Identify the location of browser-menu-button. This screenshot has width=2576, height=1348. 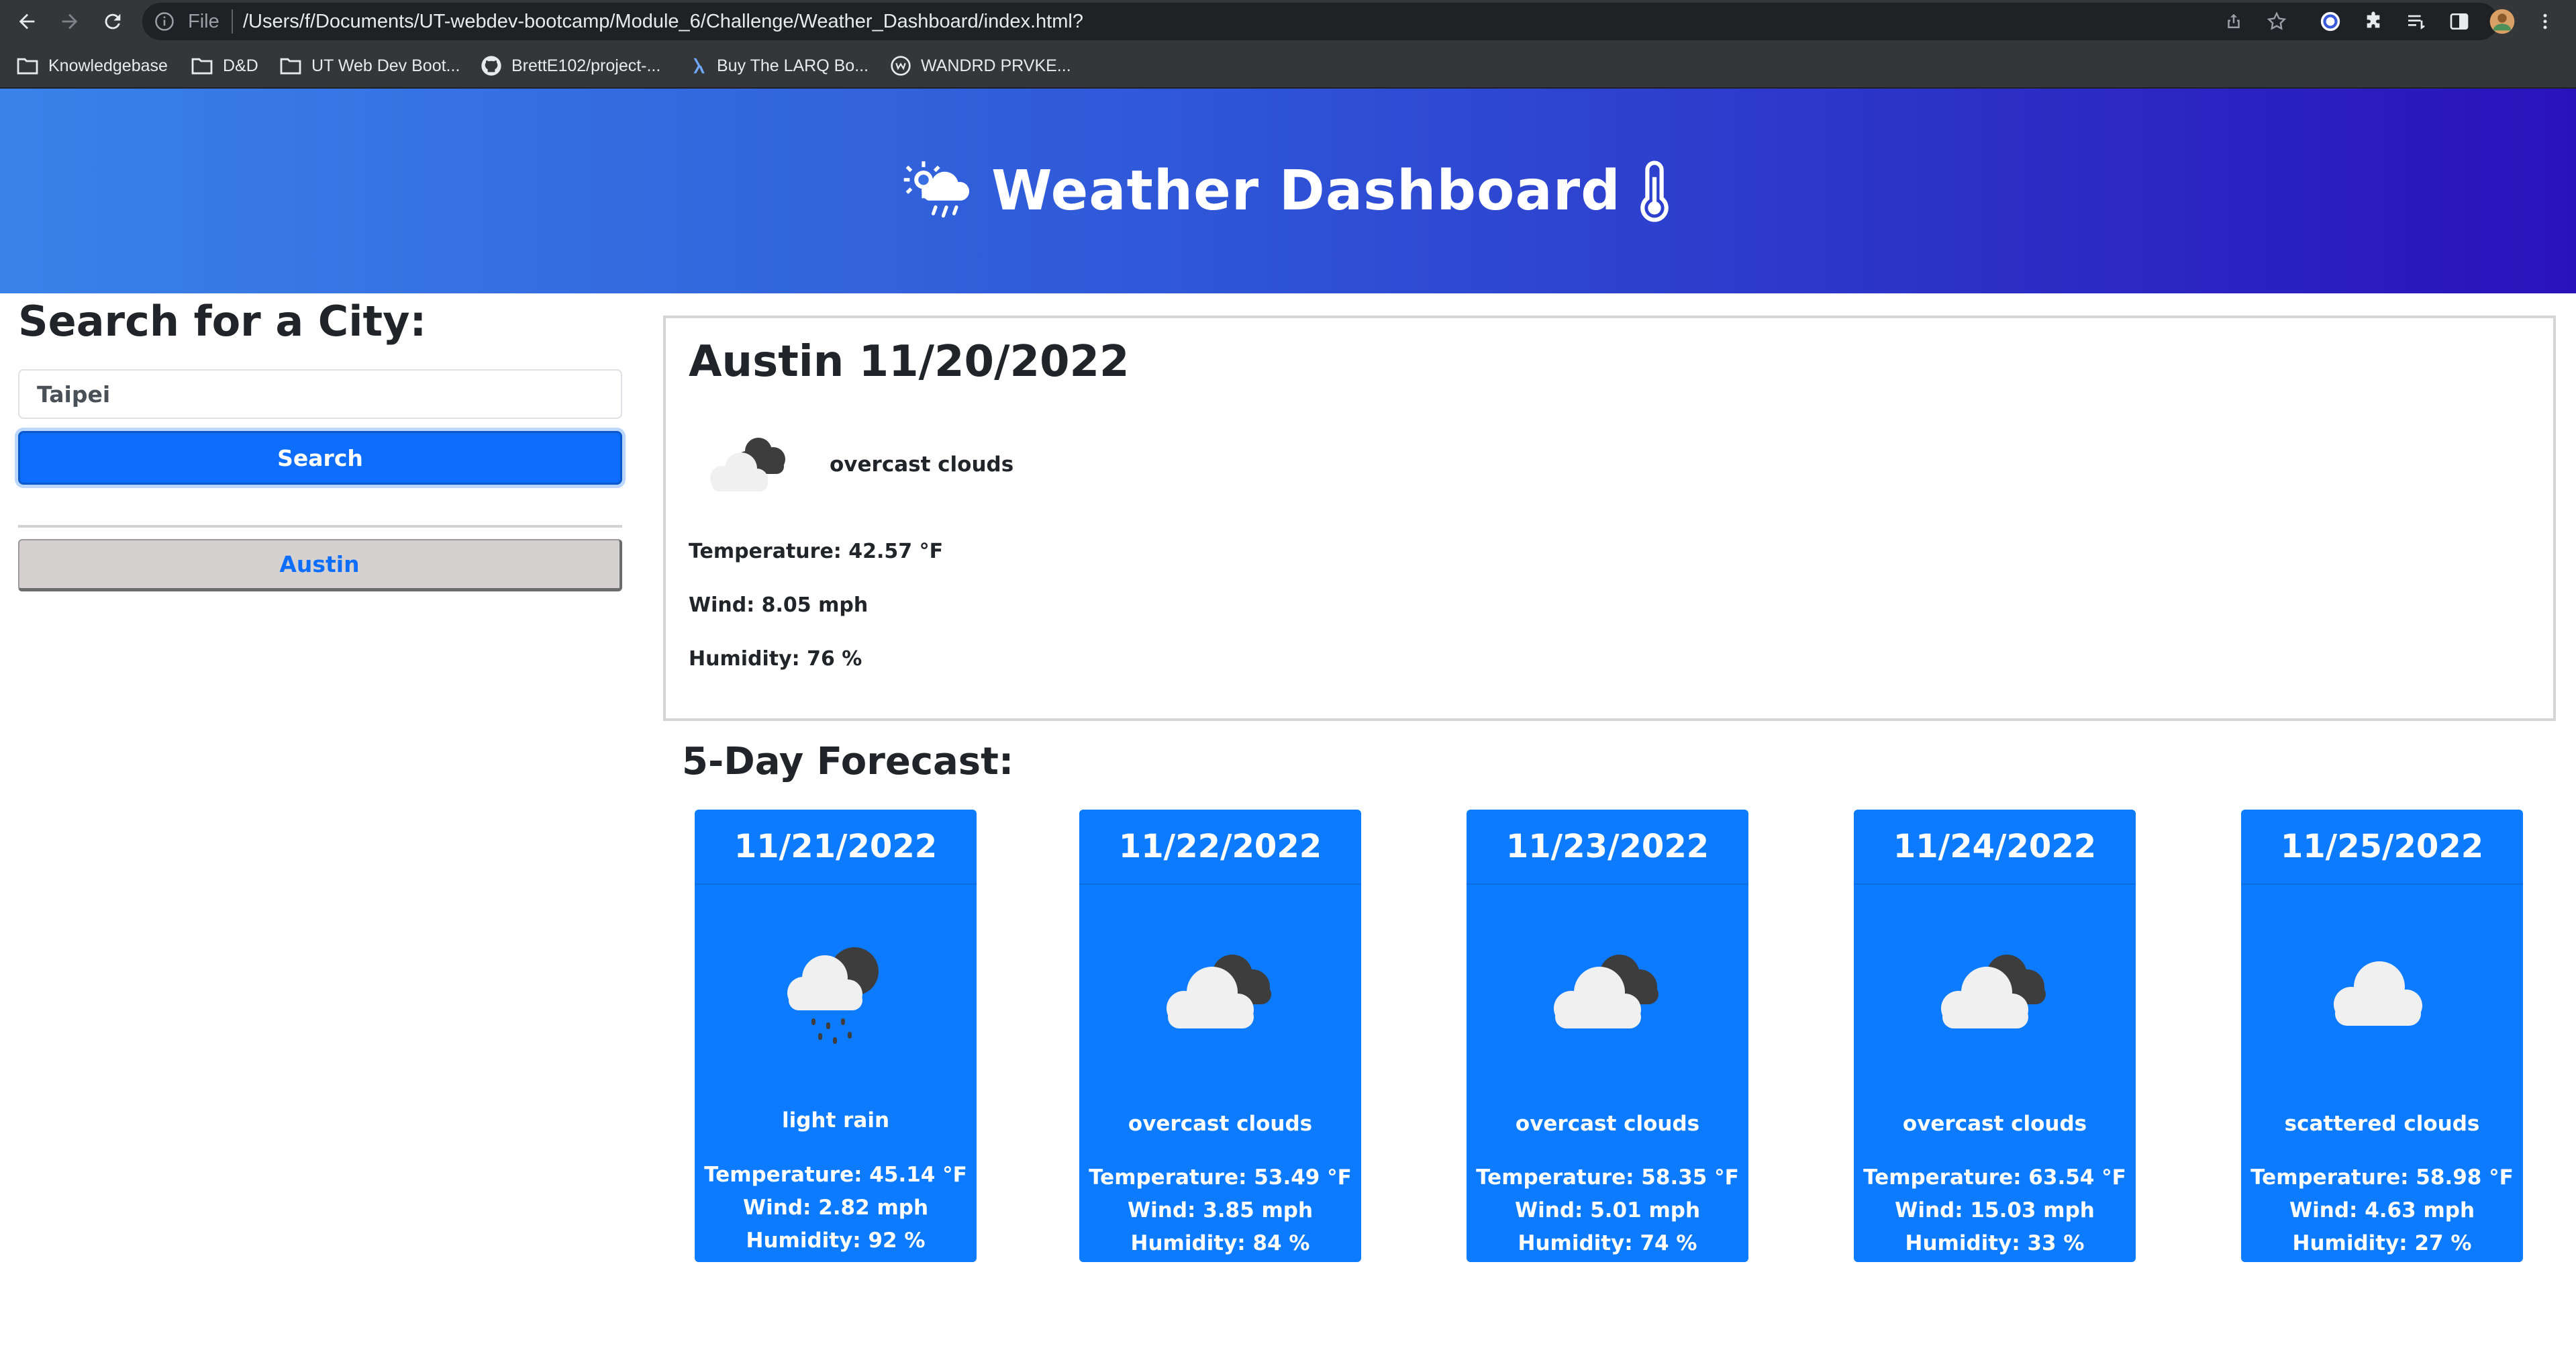
(2545, 21).